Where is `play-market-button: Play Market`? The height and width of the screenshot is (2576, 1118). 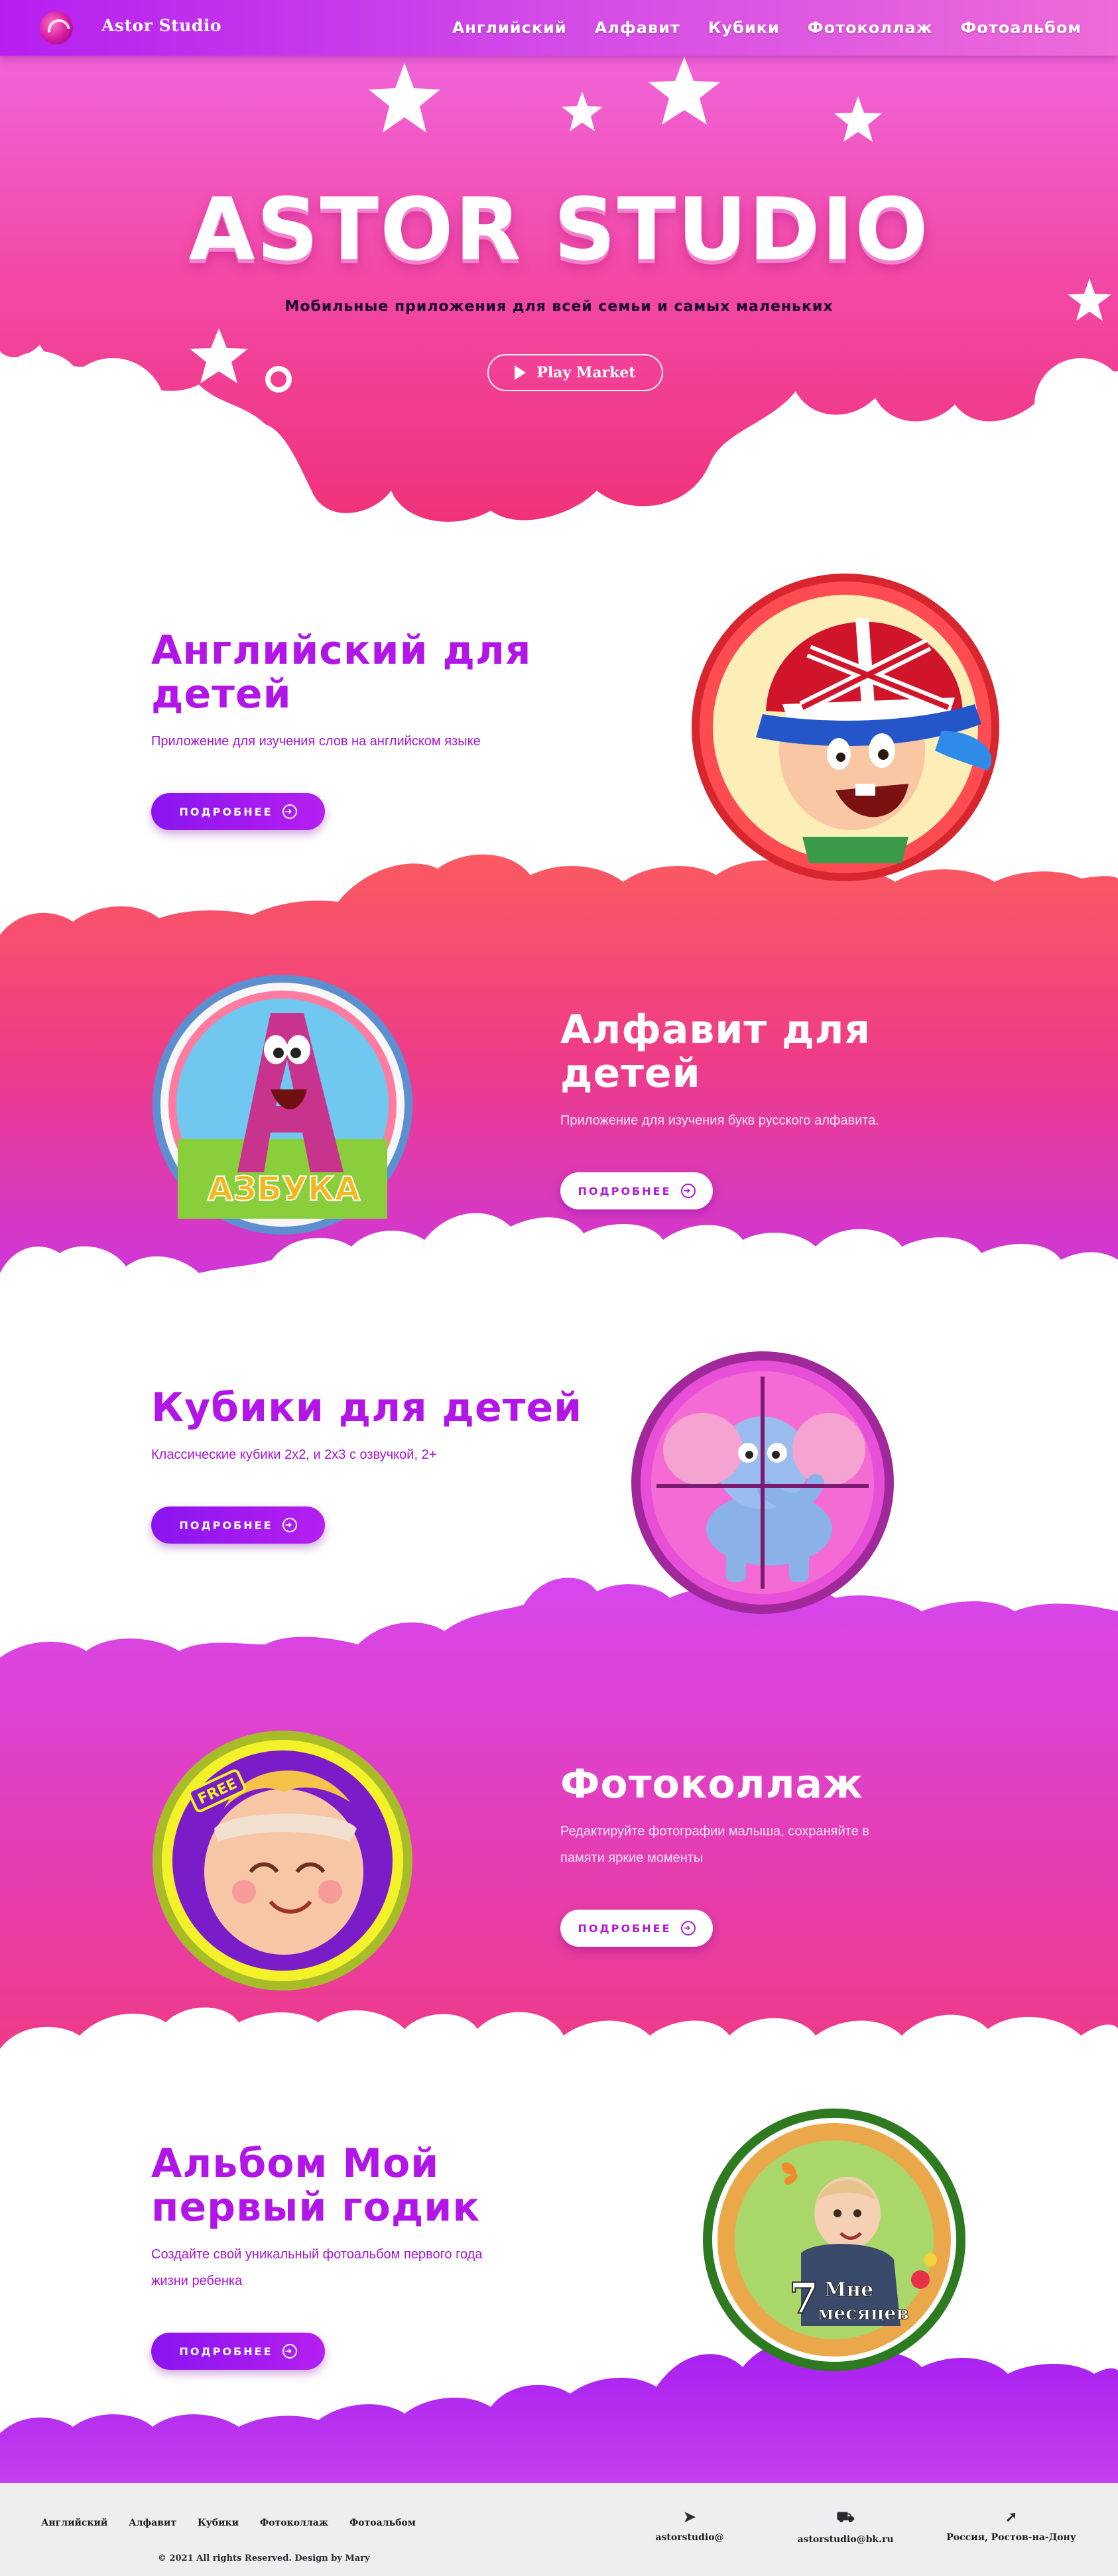 play-market-button: Play Market is located at coordinates (575, 373).